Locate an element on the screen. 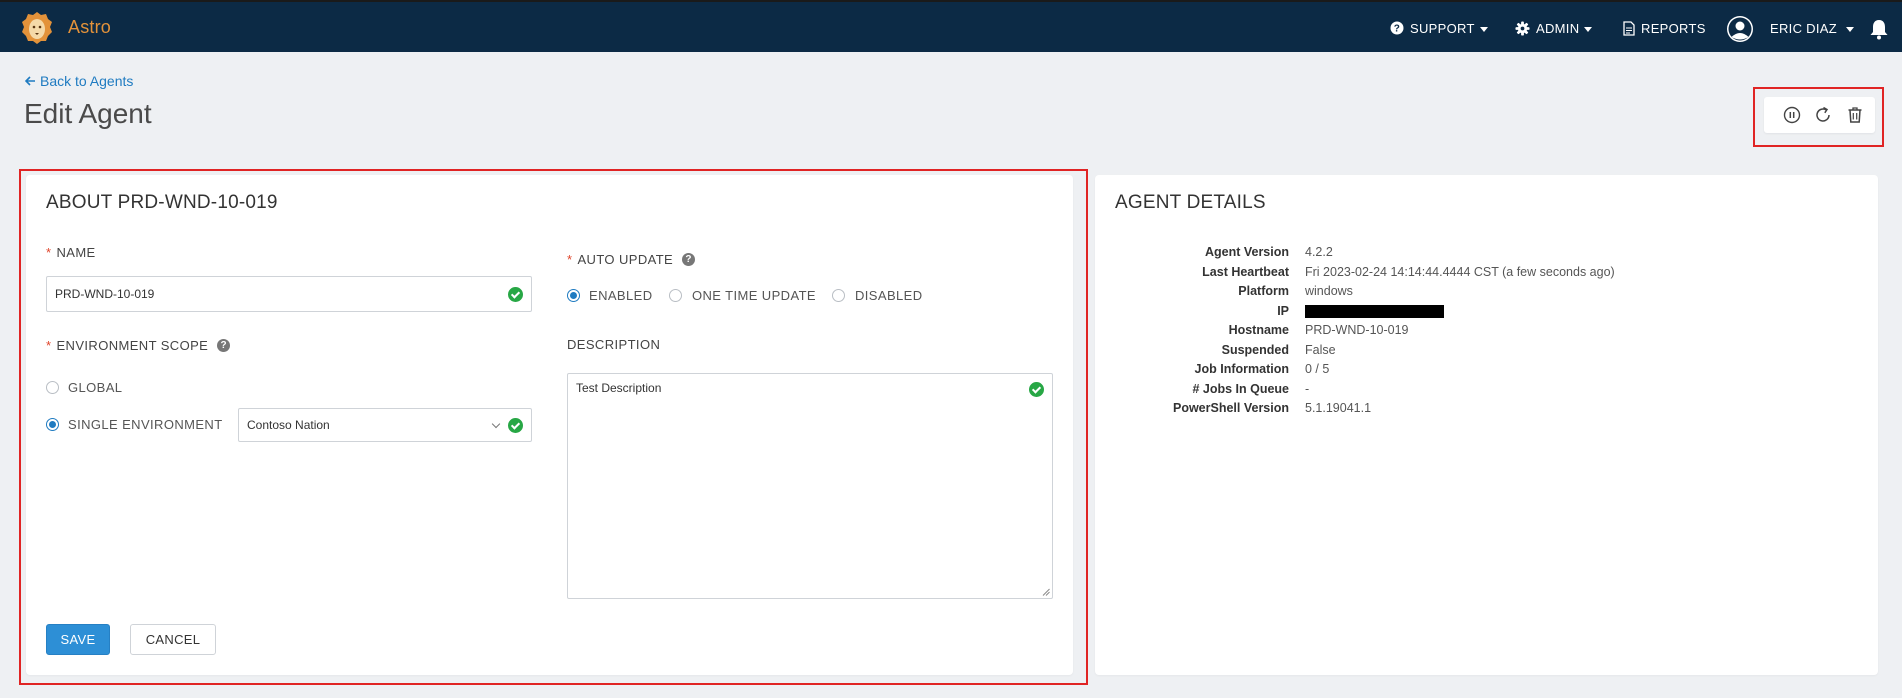 The width and height of the screenshot is (1902, 698). environment-select-value: Contoso Nation is located at coordinates (288, 425).